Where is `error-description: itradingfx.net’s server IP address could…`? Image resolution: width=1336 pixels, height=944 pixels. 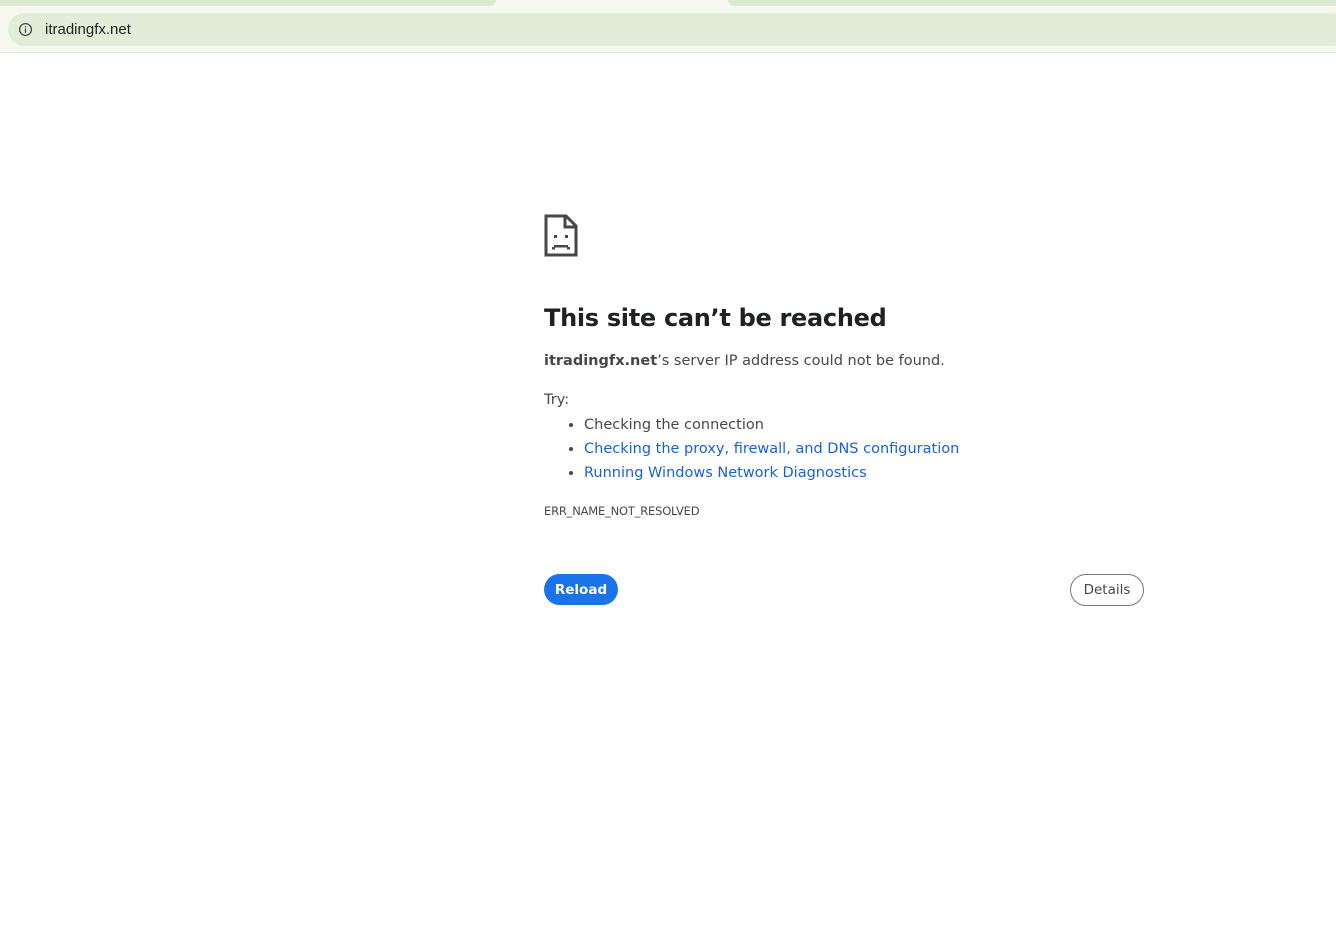
error-description: itradingfx.net’s server IP address could… is located at coordinates (744, 361).